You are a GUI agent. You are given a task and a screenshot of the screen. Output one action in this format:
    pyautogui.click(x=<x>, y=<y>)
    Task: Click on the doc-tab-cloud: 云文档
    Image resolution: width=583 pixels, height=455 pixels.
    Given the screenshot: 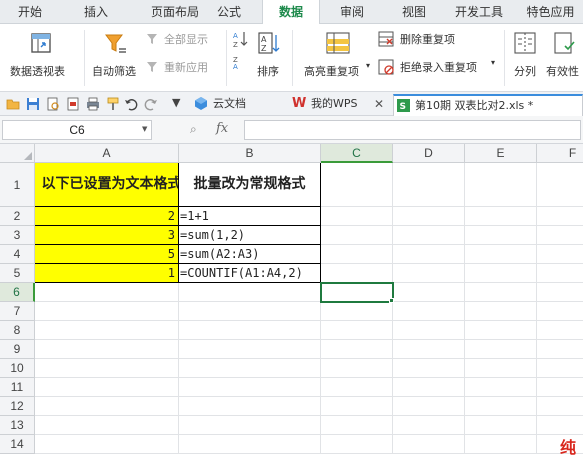 What is the action you would take?
    pyautogui.click(x=238, y=105)
    